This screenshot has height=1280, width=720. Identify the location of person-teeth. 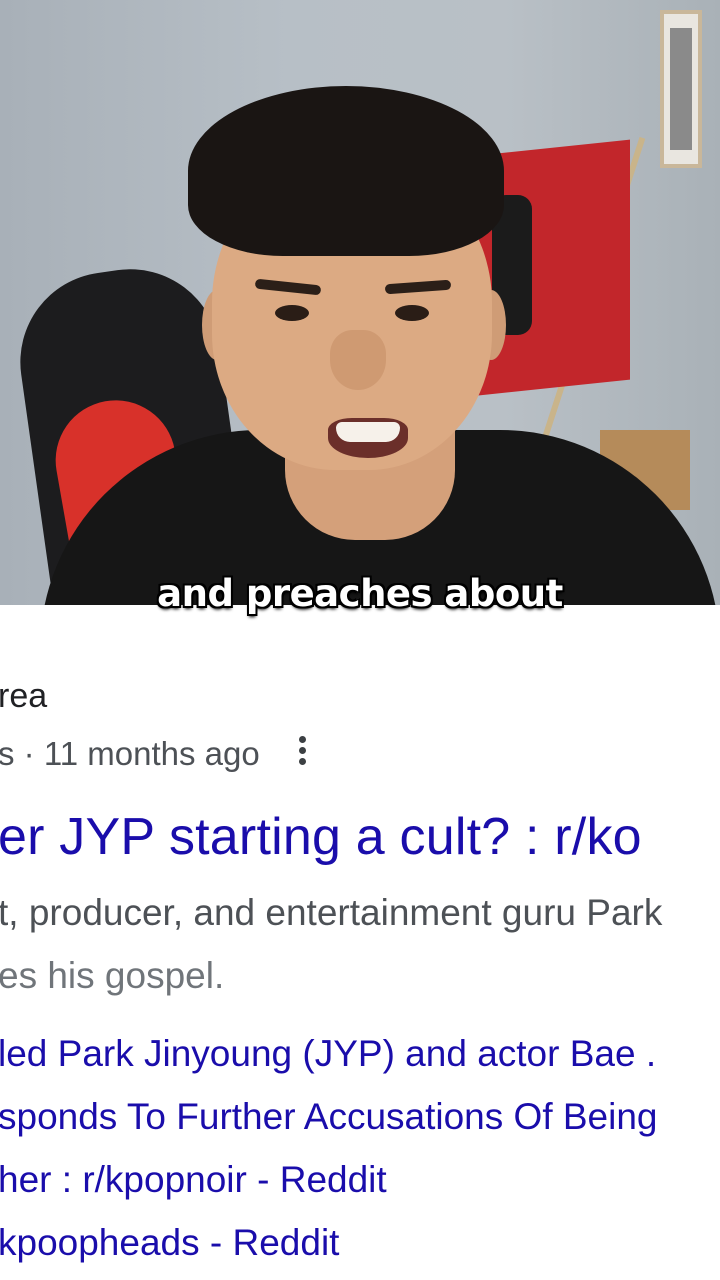
(368, 432).